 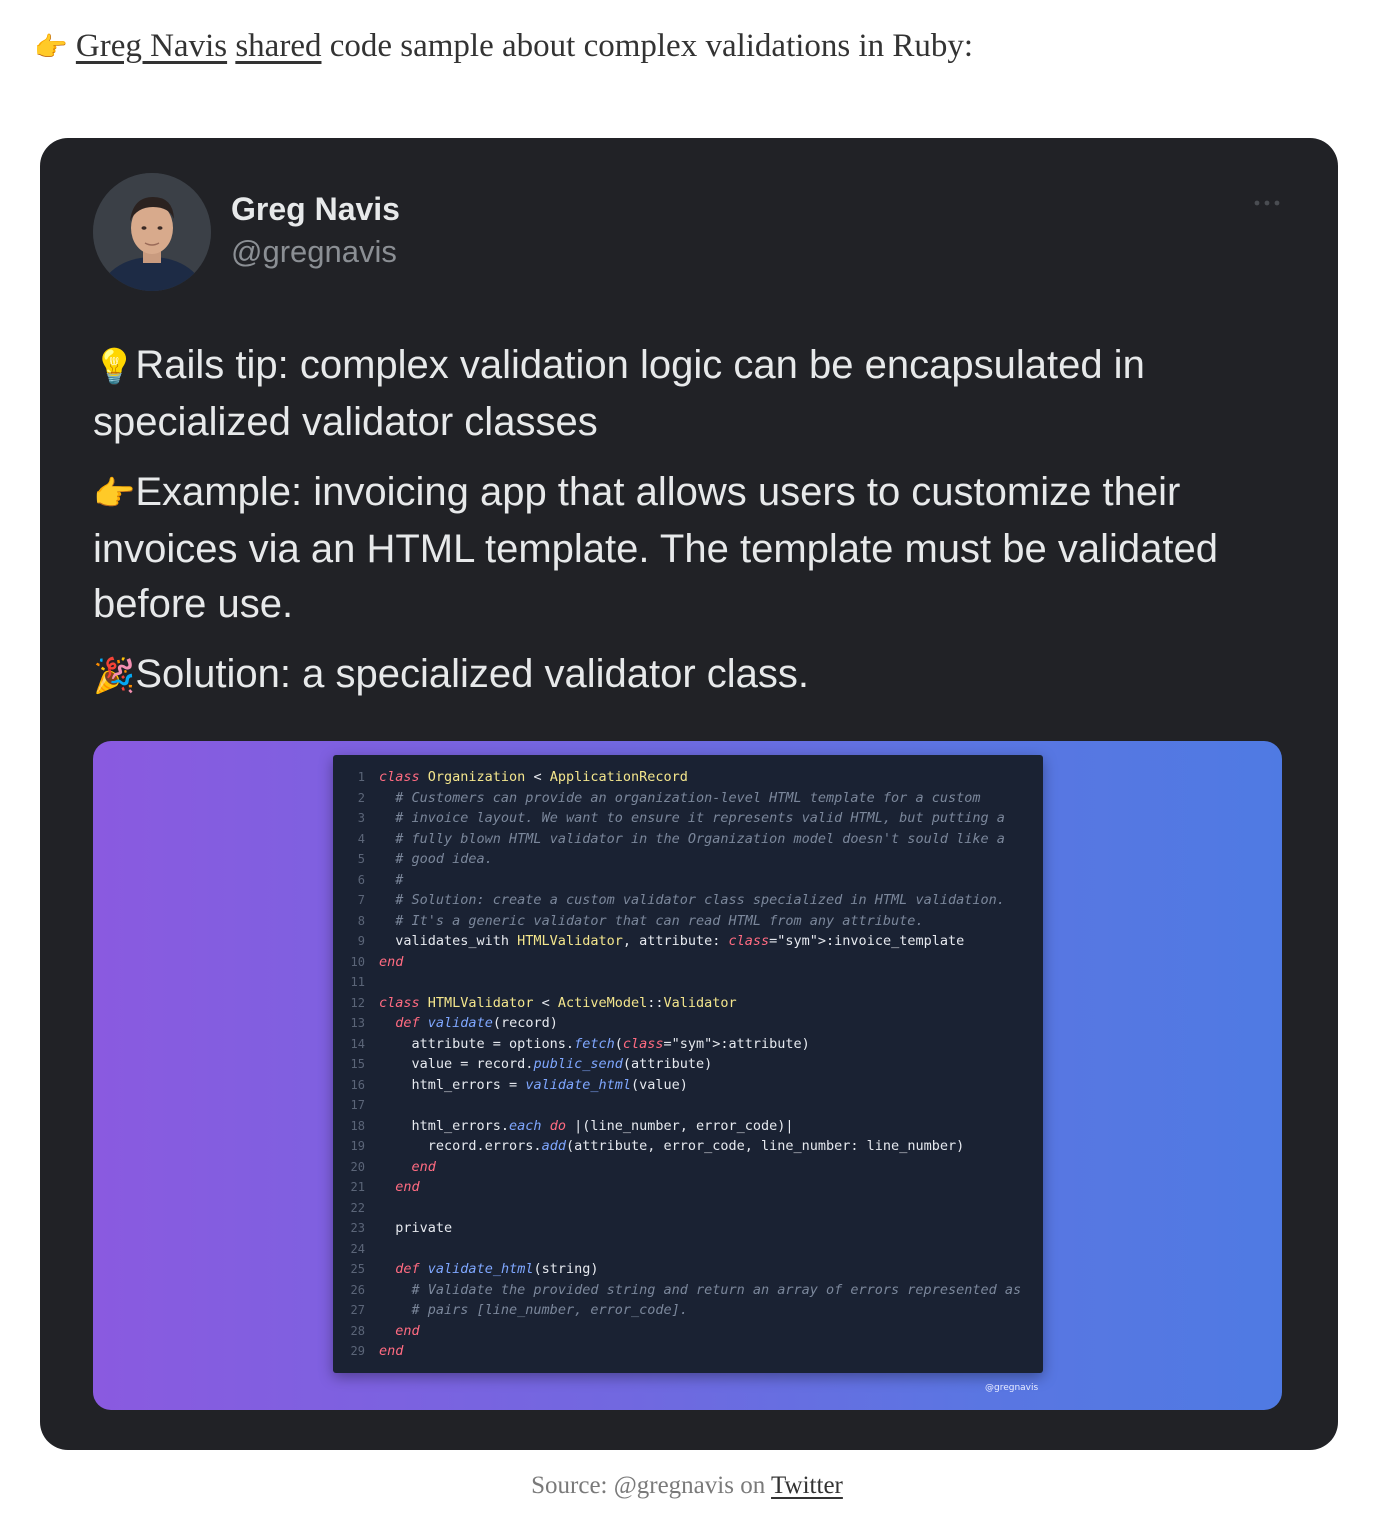 I want to click on code-line: 29 end, so click(x=688, y=1351).